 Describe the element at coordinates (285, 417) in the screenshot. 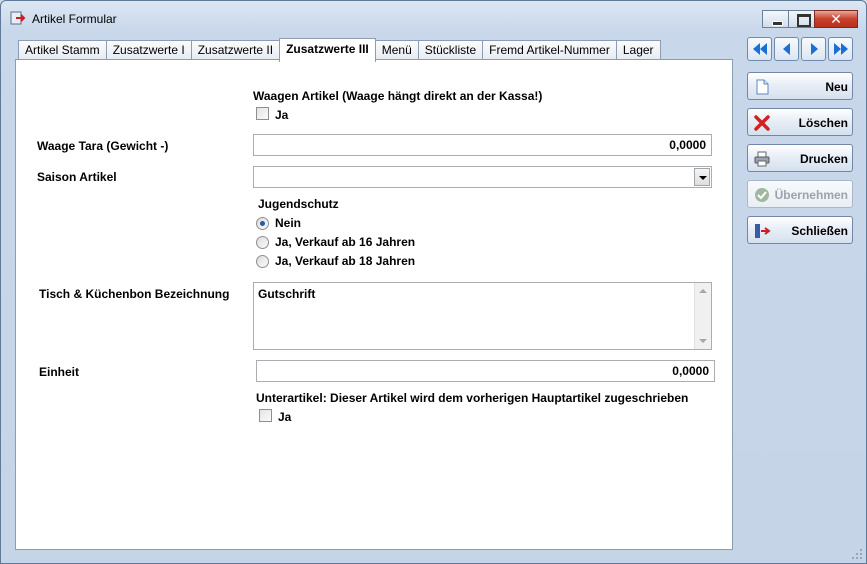

I see `unterartikel-checkbox-label: Ja` at that location.